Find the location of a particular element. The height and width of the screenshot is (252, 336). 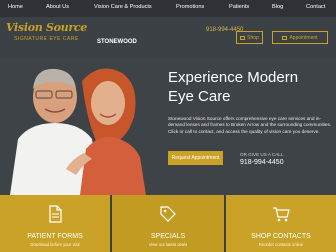

appointment-button: Appointment is located at coordinates (300, 37).